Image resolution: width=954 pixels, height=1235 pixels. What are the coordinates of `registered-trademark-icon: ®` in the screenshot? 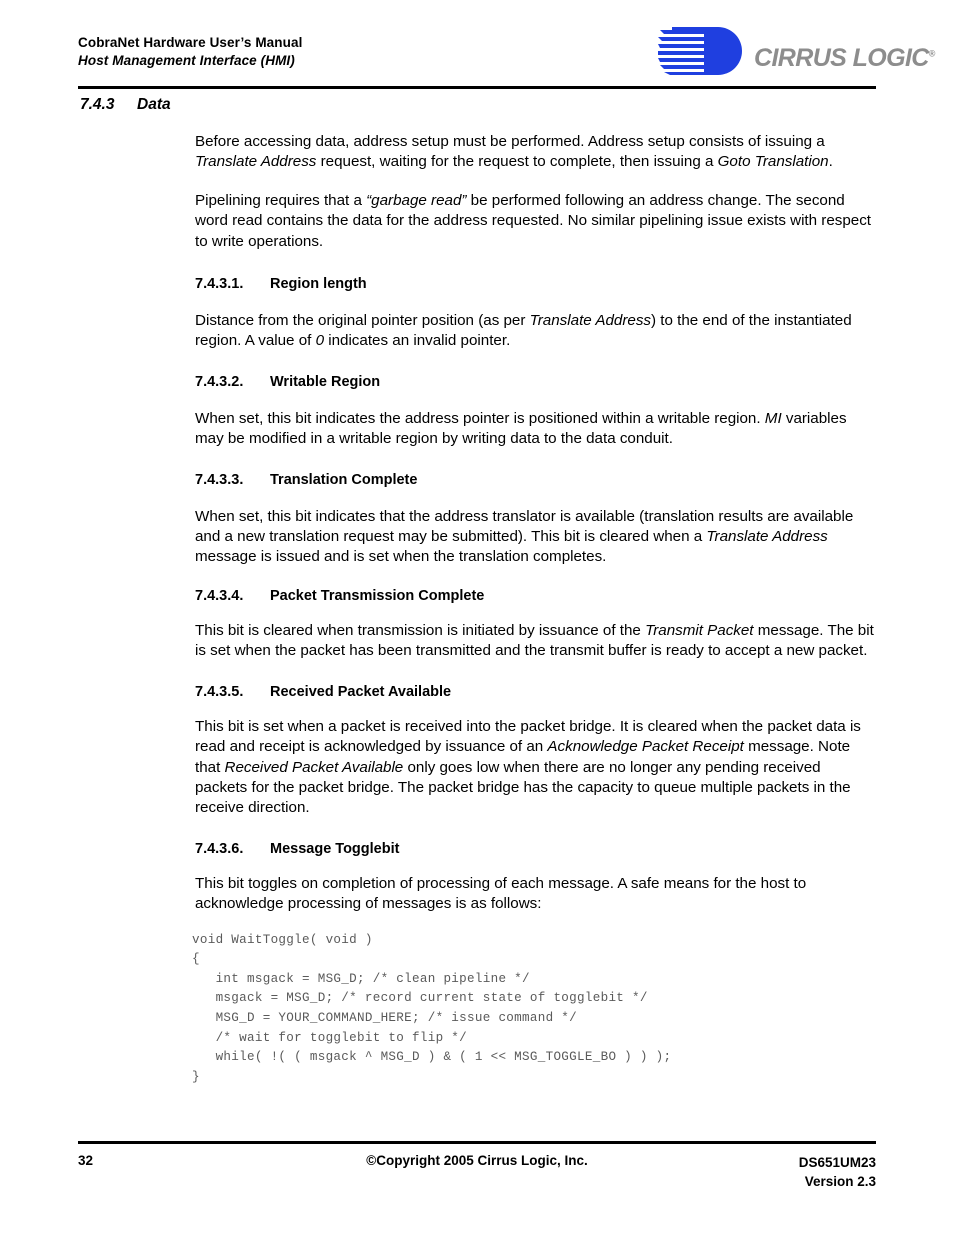 It's located at (932, 53).